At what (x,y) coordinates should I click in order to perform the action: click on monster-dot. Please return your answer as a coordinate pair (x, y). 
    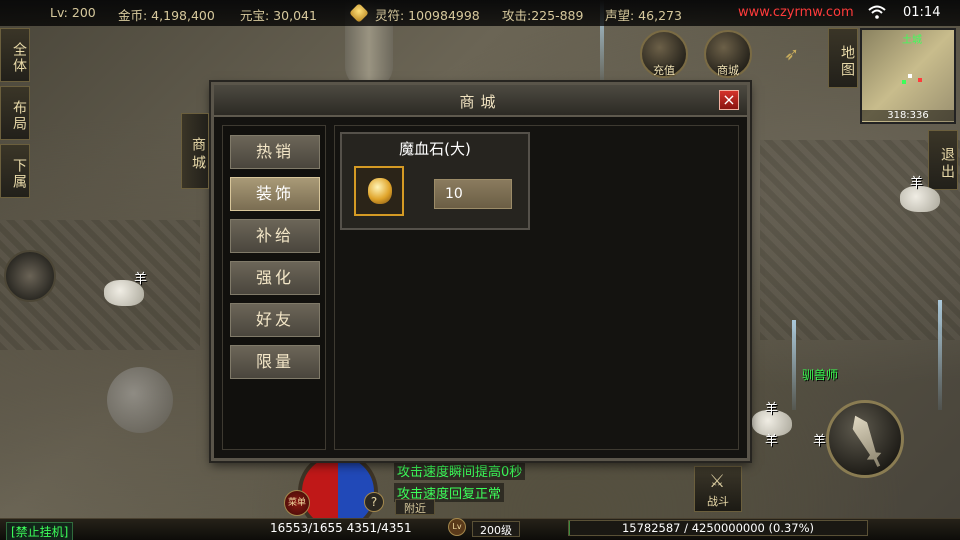
    Looking at the image, I should click on (920, 80).